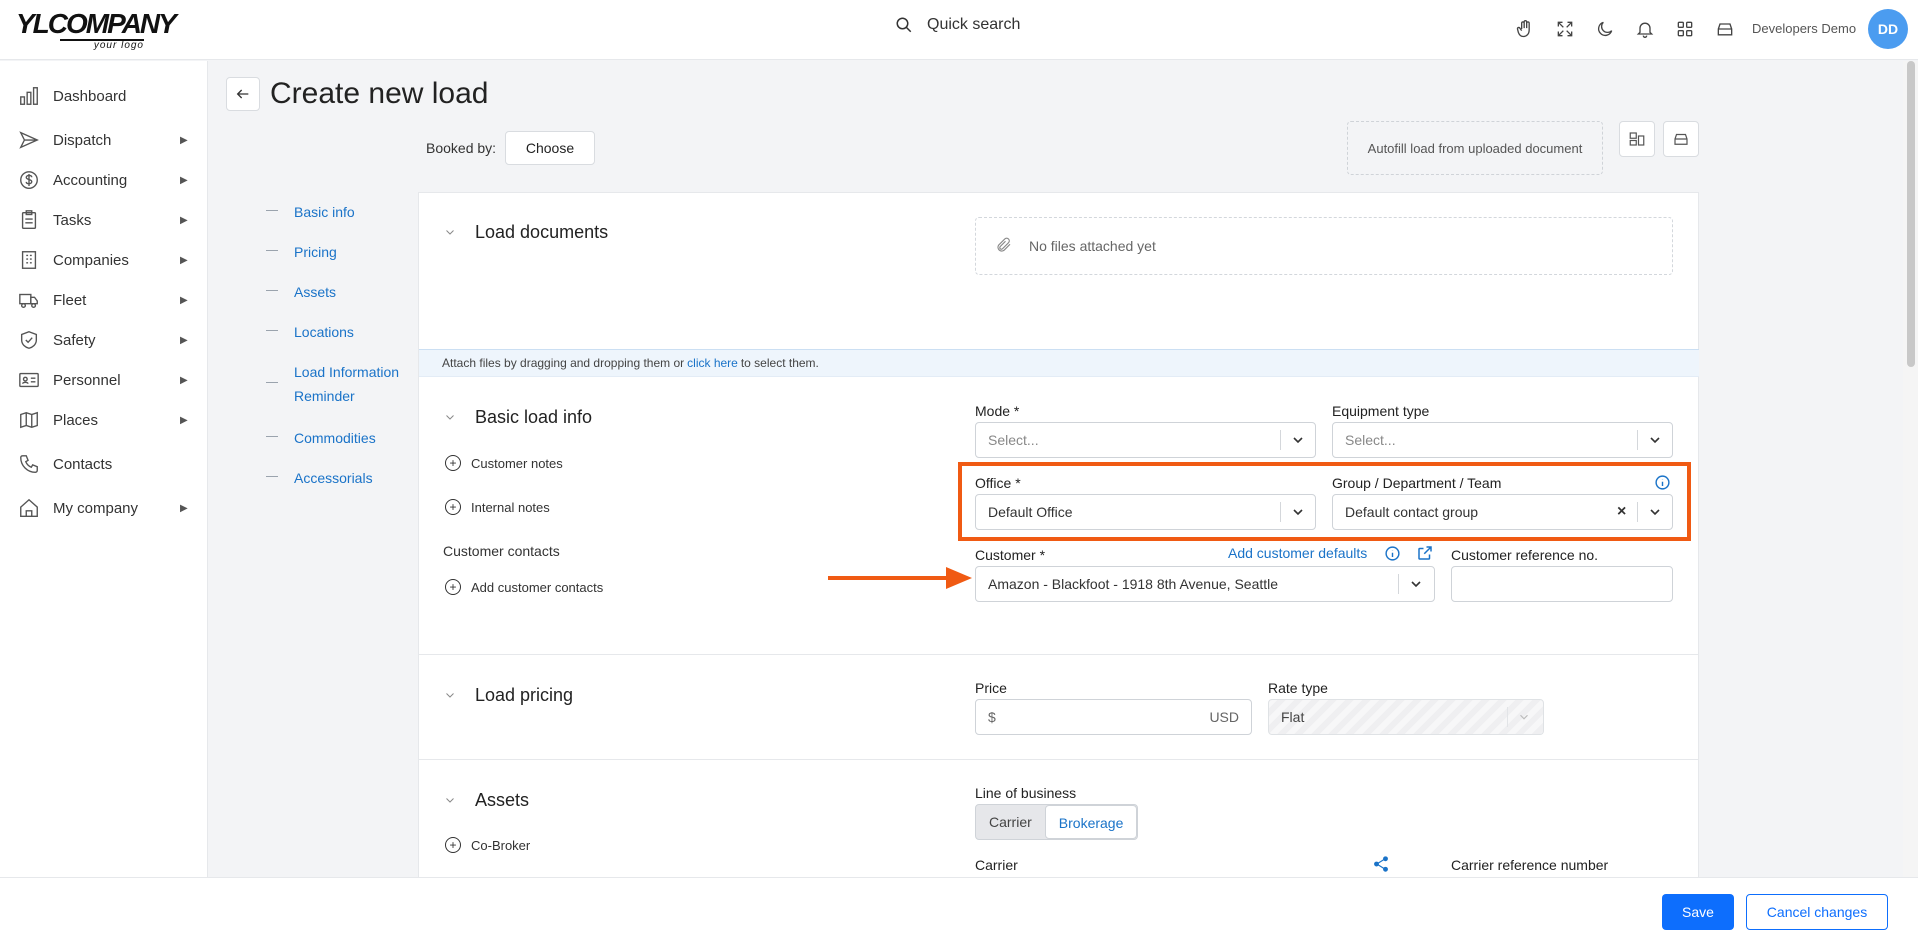  What do you see at coordinates (104, 508) in the screenshot?
I see `sidebar-item-my-company: My company ▶` at bounding box center [104, 508].